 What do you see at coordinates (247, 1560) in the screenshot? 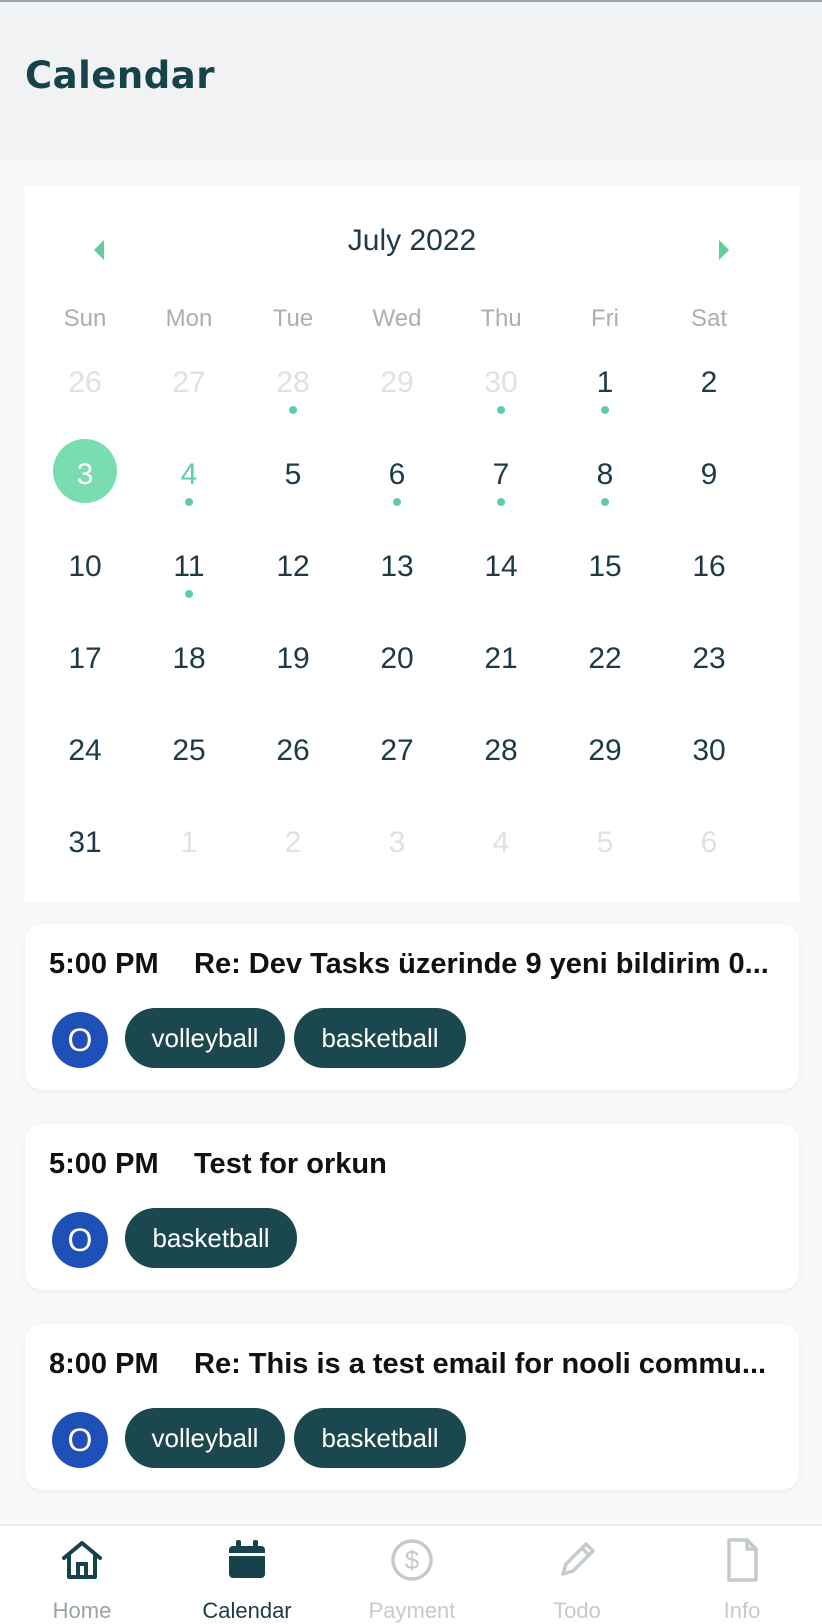
I see `calendar-icon` at bounding box center [247, 1560].